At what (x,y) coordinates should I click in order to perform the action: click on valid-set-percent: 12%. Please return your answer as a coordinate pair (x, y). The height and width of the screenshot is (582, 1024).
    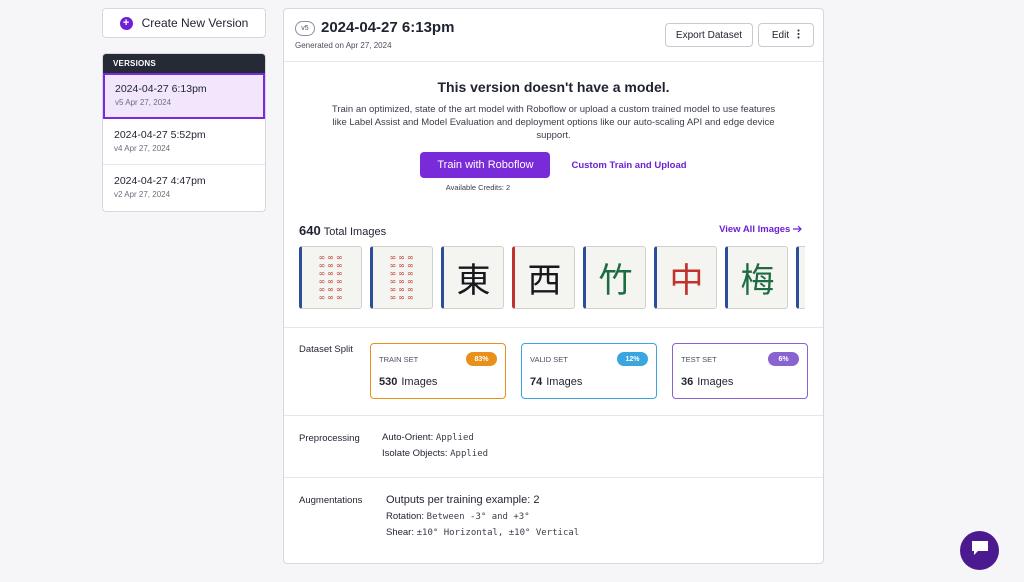
    Looking at the image, I should click on (632, 359).